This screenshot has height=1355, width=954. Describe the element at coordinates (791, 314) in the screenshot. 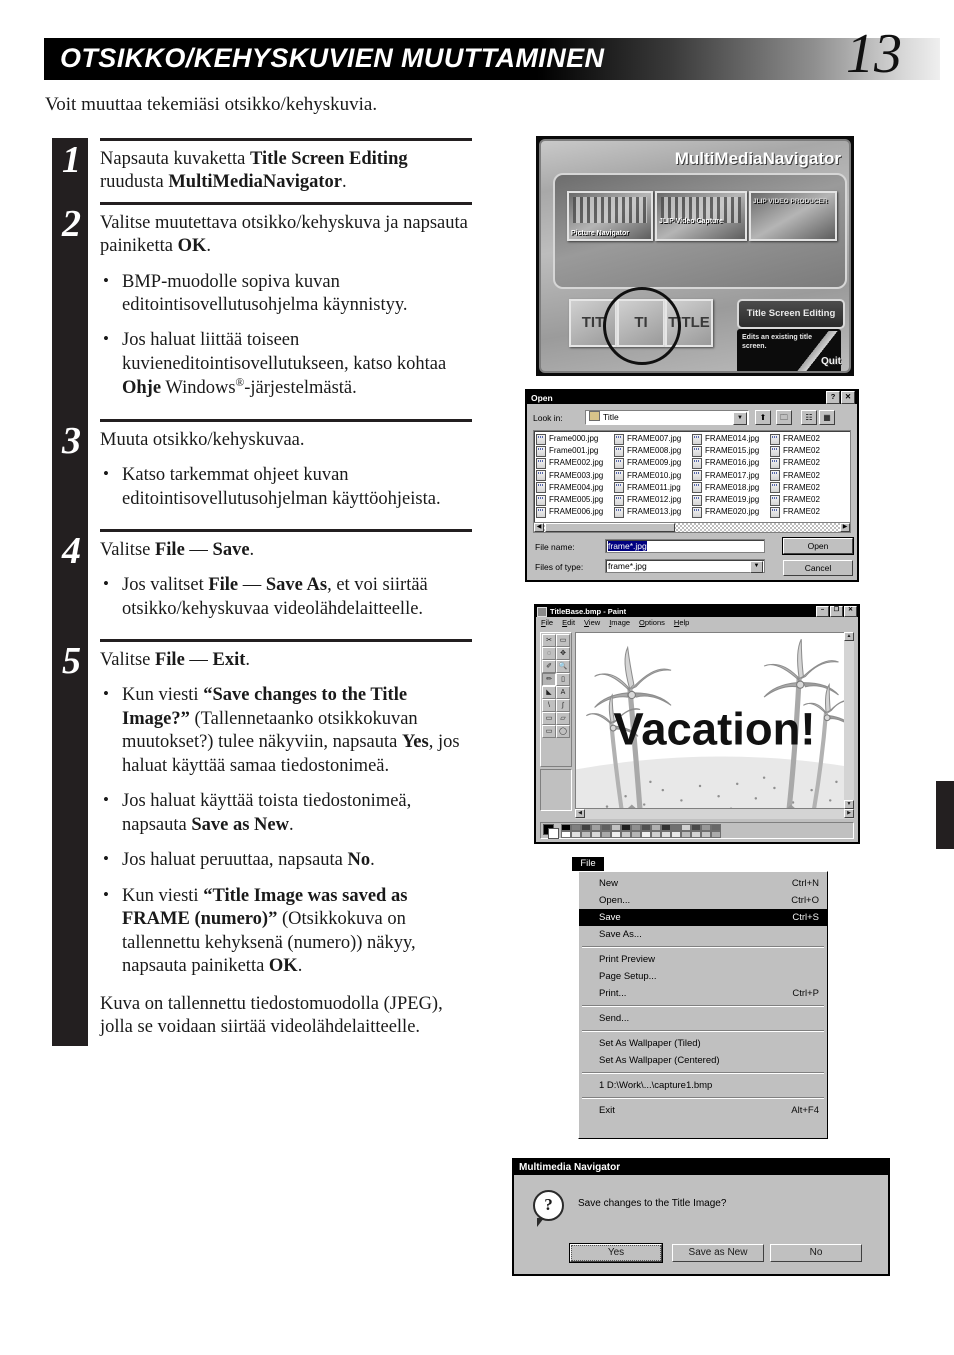

I see `title-screen-editing-button: Title Screen Editing` at that location.